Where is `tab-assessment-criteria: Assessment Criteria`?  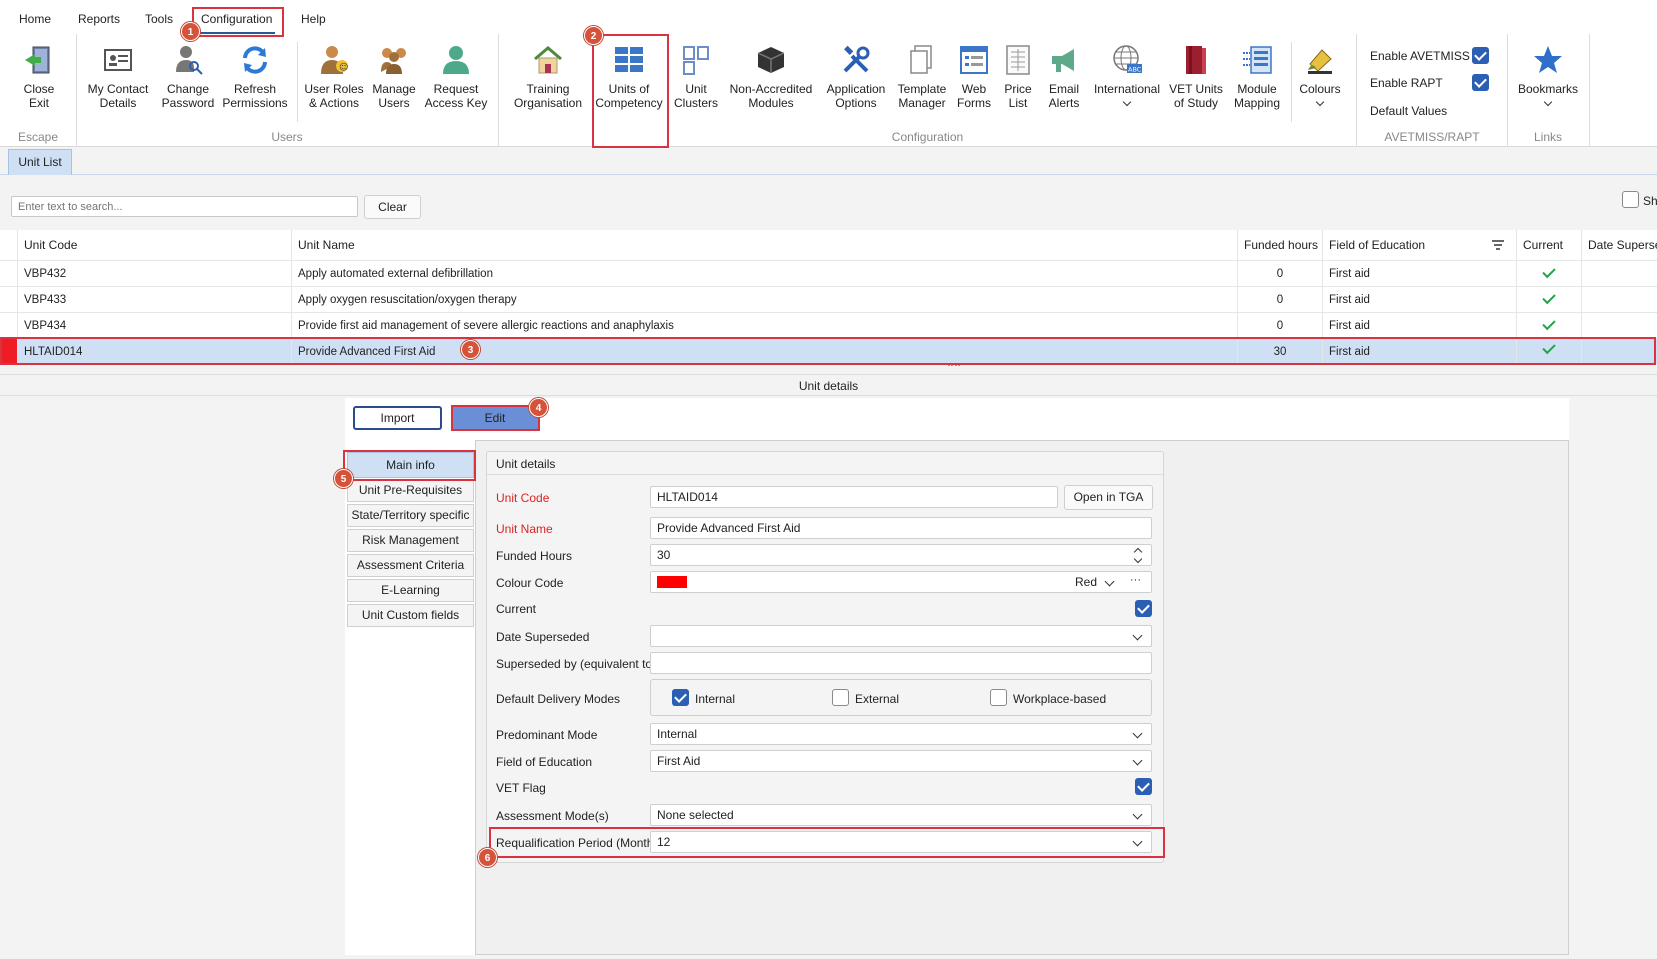
tab-assessment-criteria: Assessment Criteria is located at coordinates (410, 565).